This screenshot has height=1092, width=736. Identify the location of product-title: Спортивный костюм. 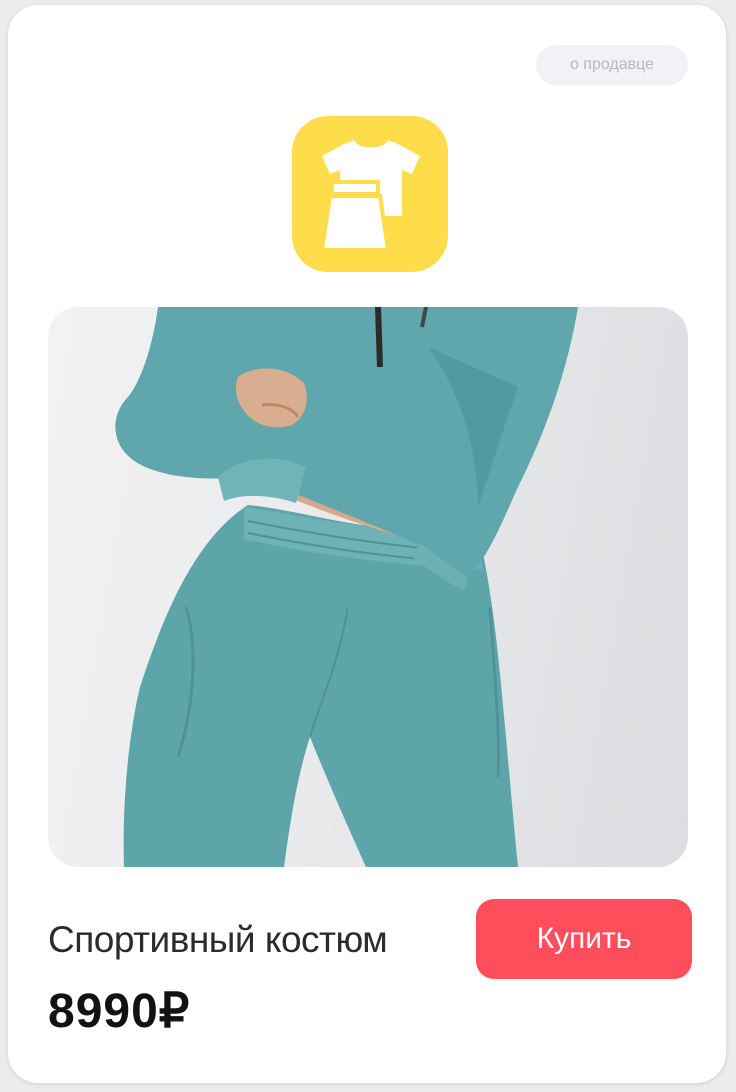
(218, 939).